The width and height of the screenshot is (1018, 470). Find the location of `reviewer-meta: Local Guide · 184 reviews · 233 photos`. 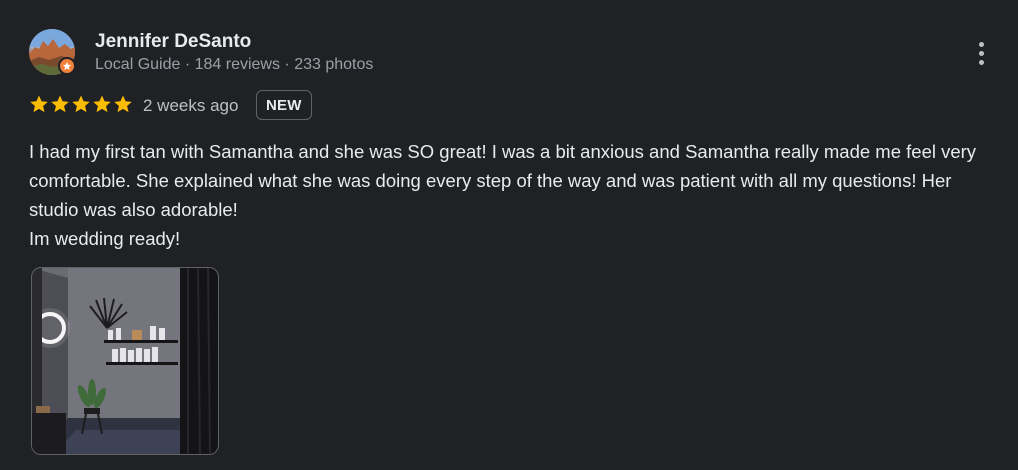

reviewer-meta: Local Guide · 184 reviews · 233 photos is located at coordinates (234, 64).